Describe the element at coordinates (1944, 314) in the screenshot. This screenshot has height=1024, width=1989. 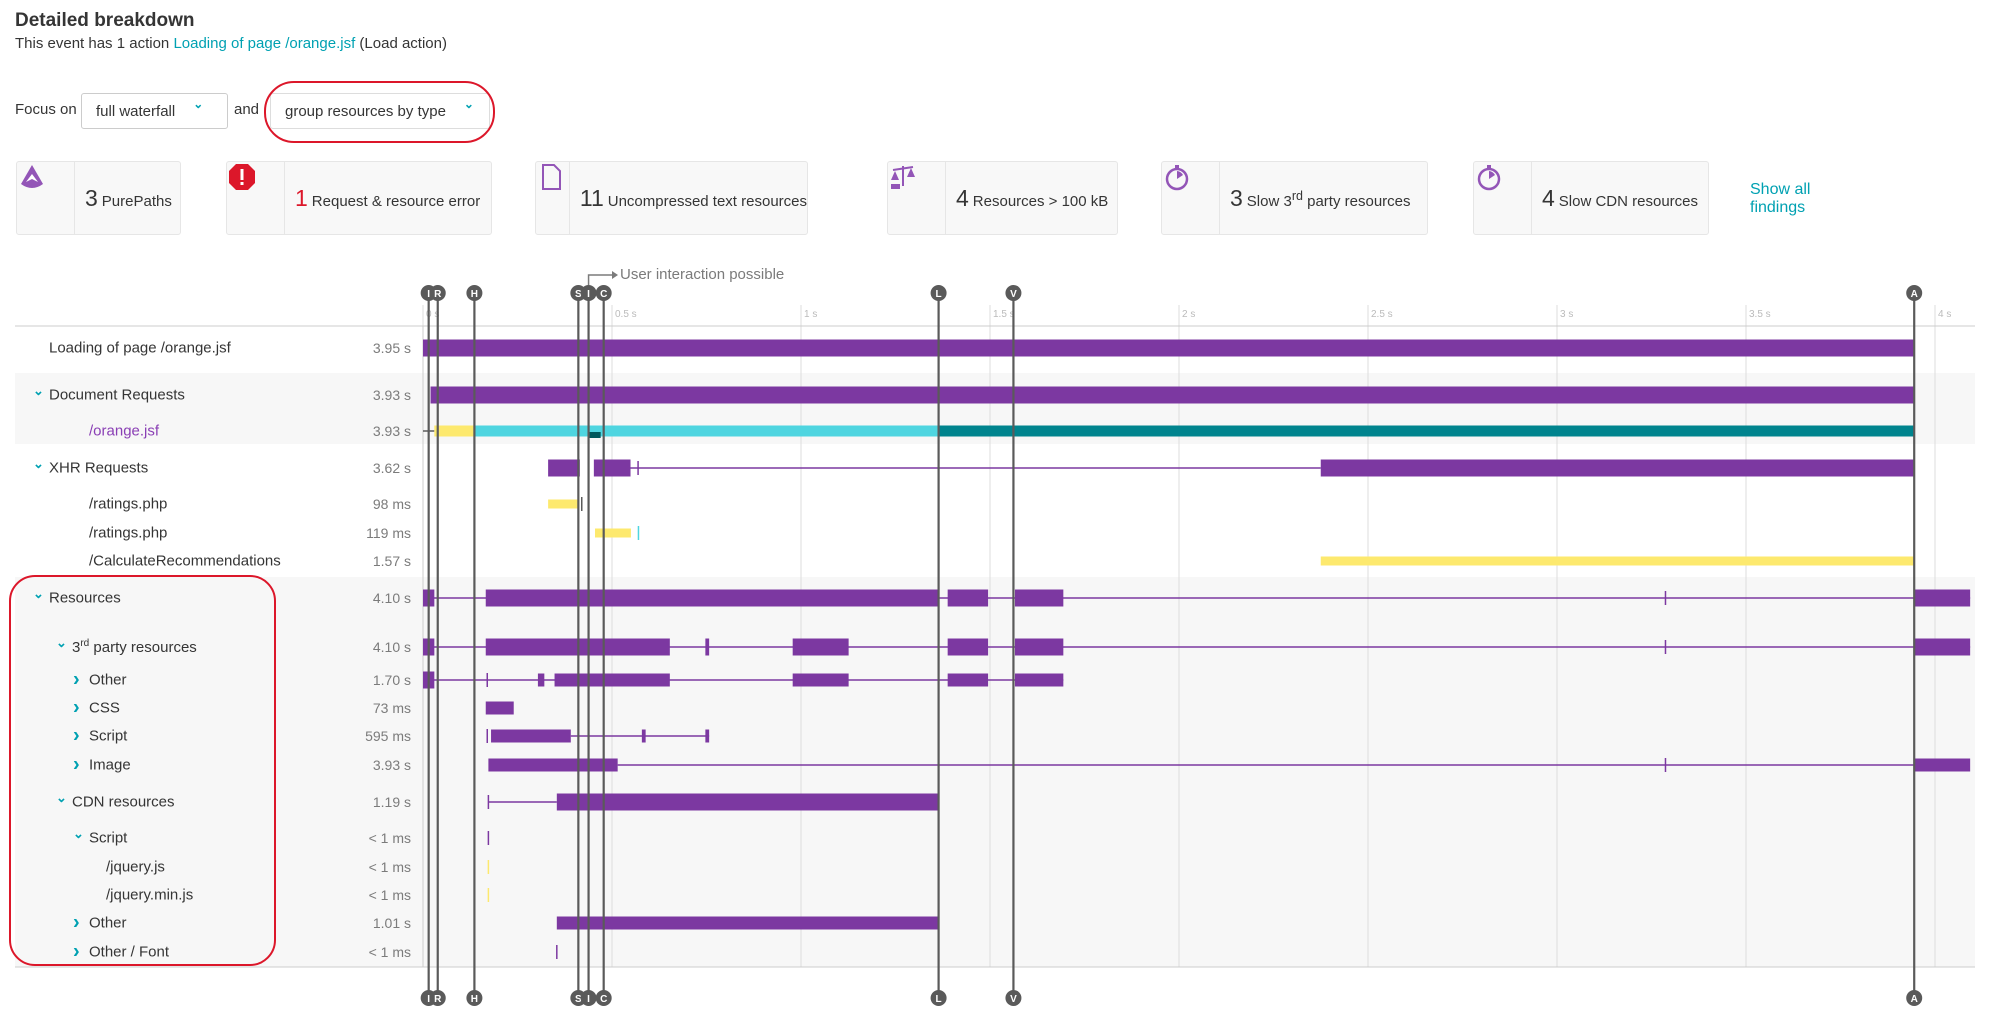
I see `tick-label: 4 s` at that location.